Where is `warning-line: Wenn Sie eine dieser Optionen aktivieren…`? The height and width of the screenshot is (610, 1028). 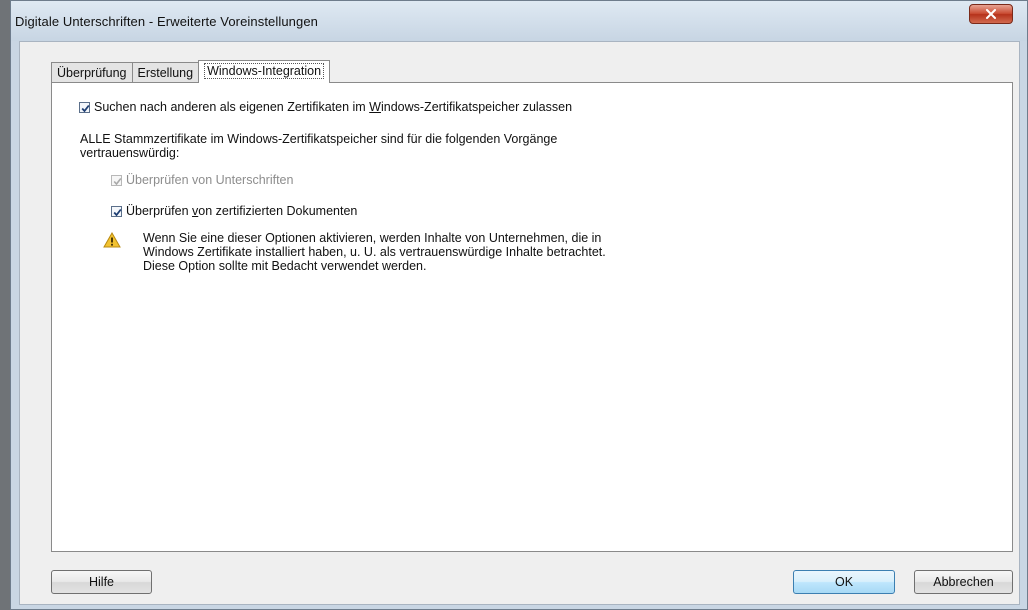
warning-line: Wenn Sie eine dieser Optionen aktivieren… is located at coordinates (372, 238).